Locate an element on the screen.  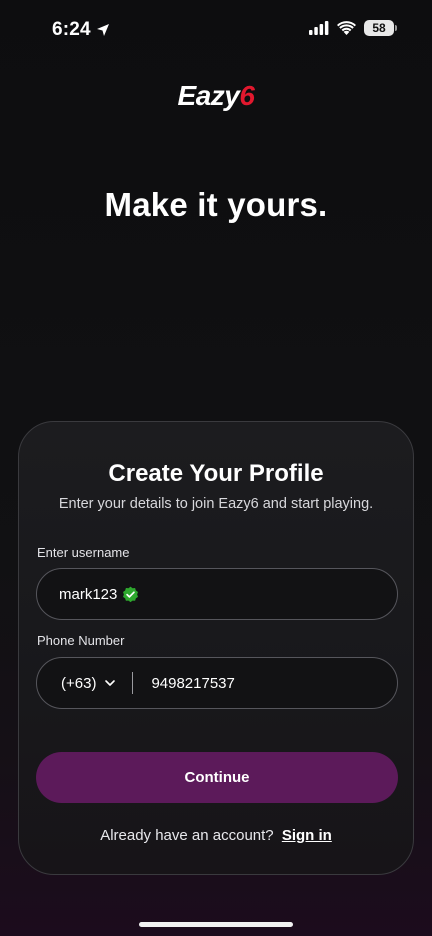
wifi-icon is located at coordinates (346, 28).